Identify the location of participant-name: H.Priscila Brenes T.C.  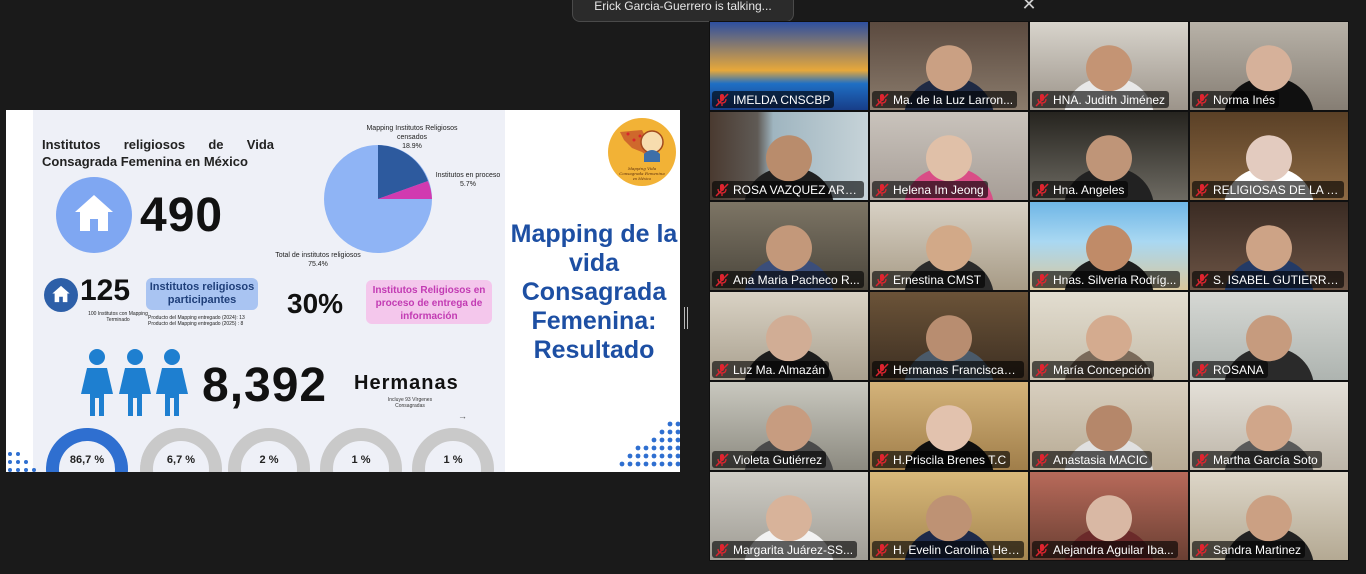
(950, 459).